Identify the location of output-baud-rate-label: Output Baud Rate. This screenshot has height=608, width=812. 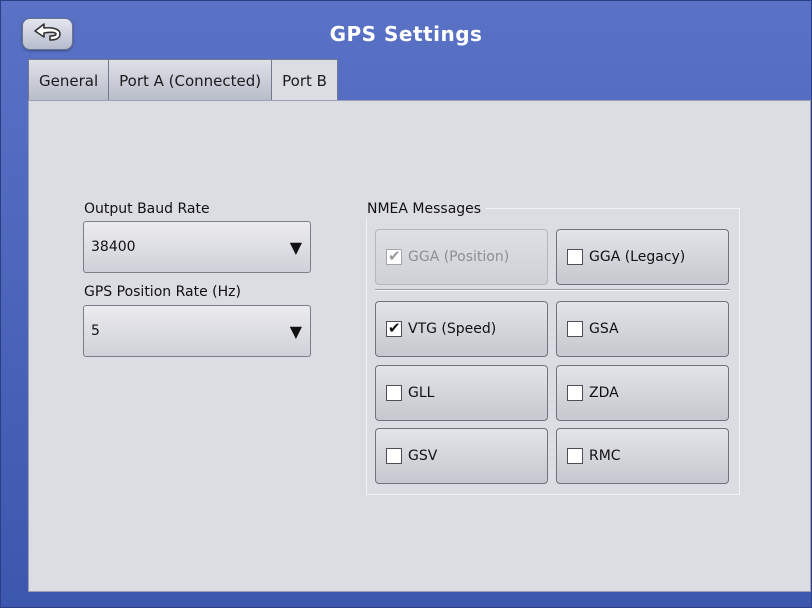
(147, 209).